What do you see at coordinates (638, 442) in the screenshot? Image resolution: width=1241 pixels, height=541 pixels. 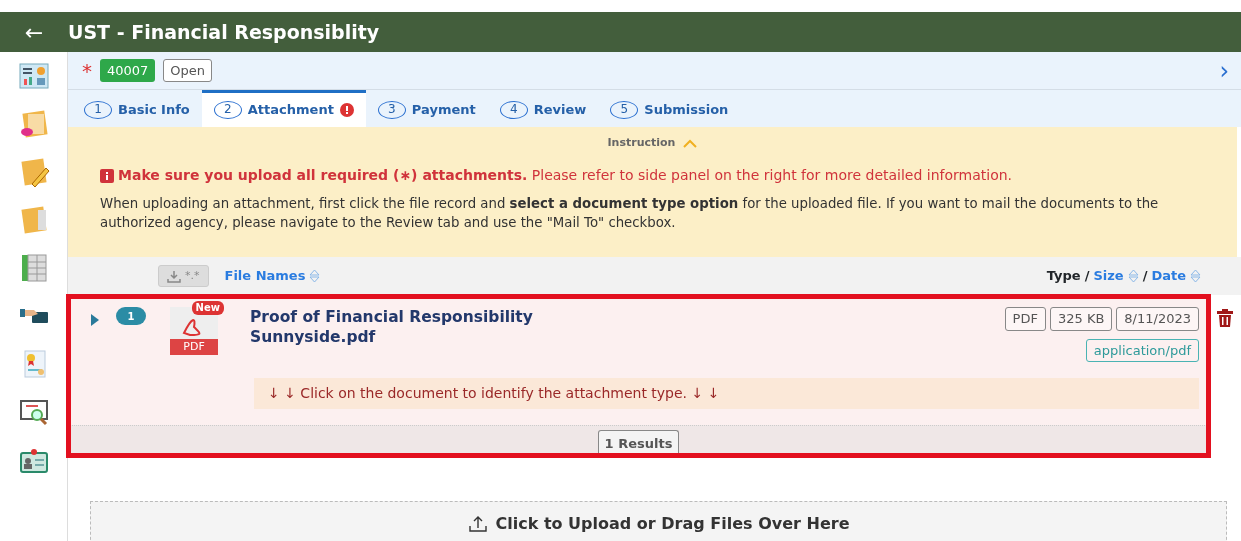 I see `results-count: 1 Results` at bounding box center [638, 442].